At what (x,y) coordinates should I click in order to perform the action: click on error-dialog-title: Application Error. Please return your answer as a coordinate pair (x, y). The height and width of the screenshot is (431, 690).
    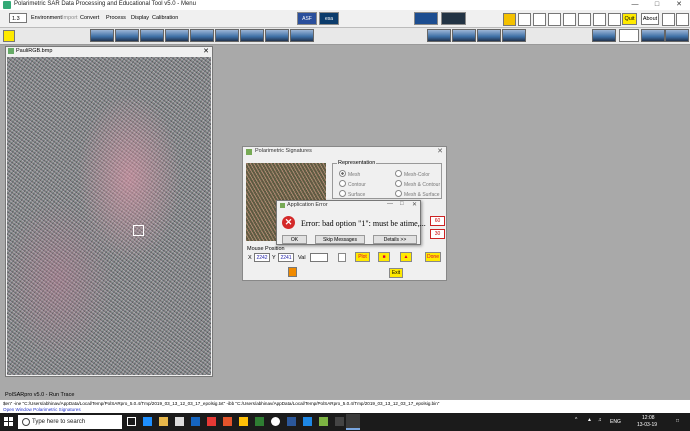
    Looking at the image, I should click on (307, 205).